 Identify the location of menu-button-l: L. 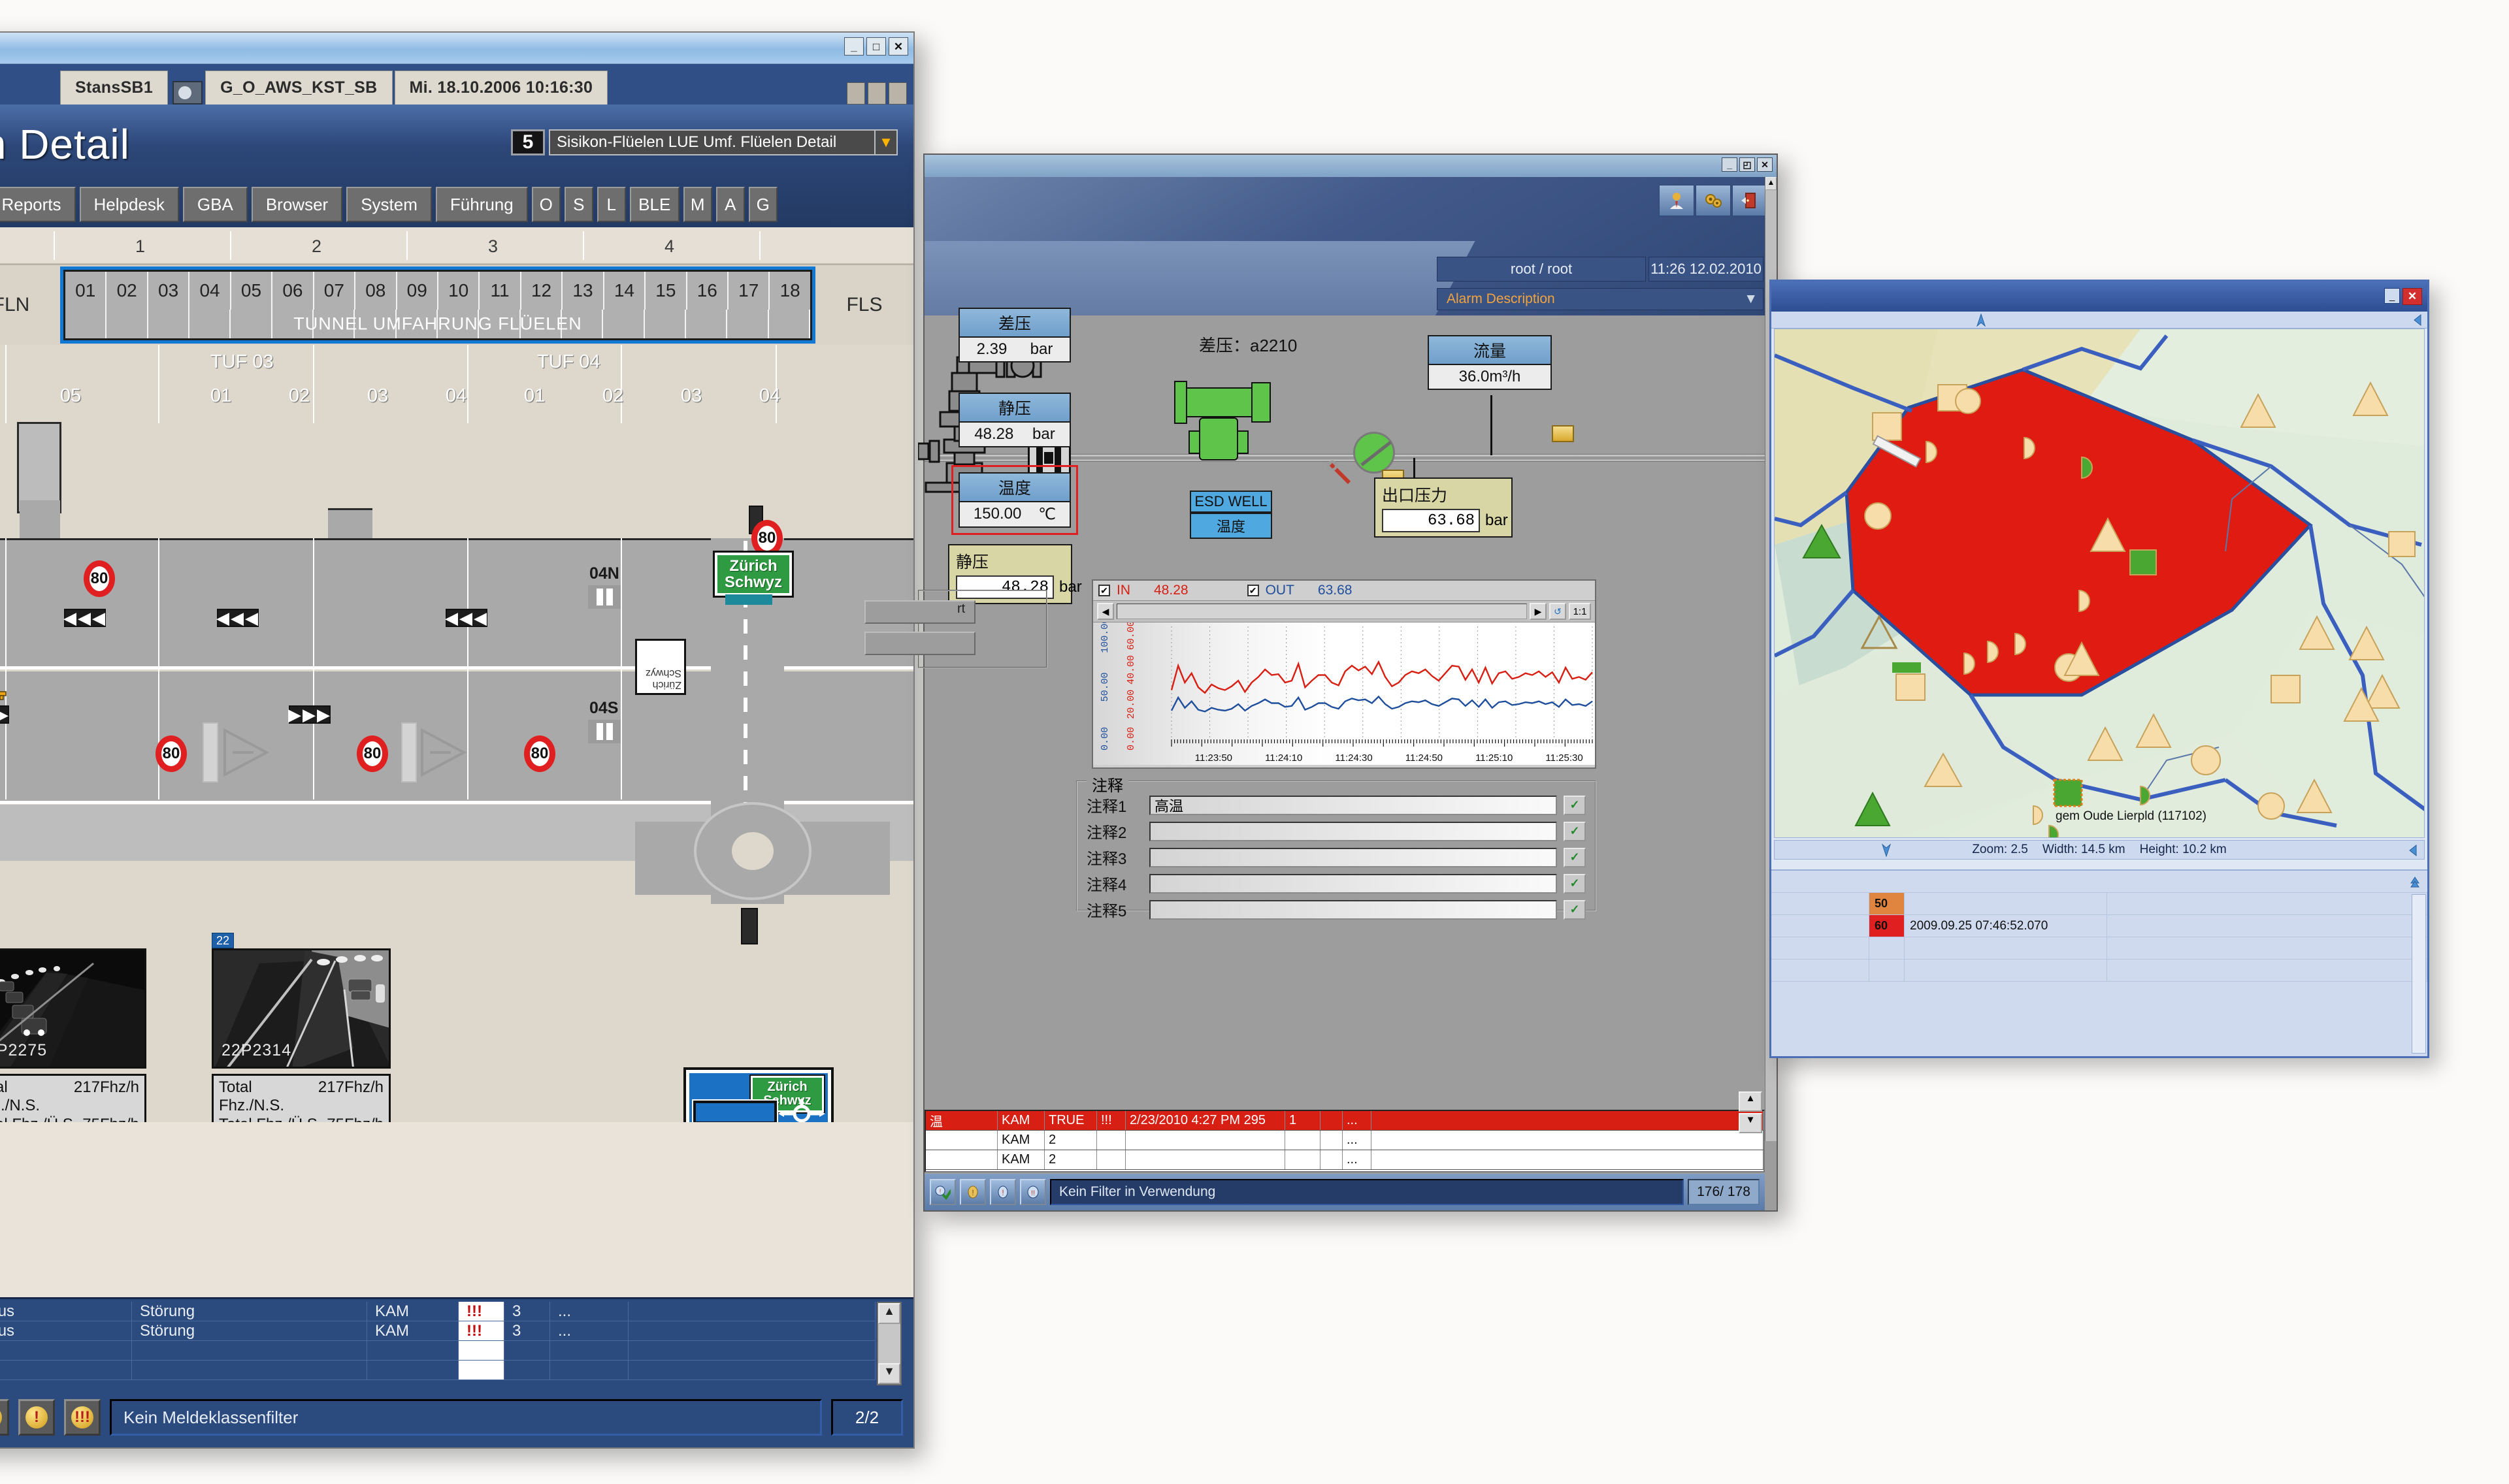
(611, 204).